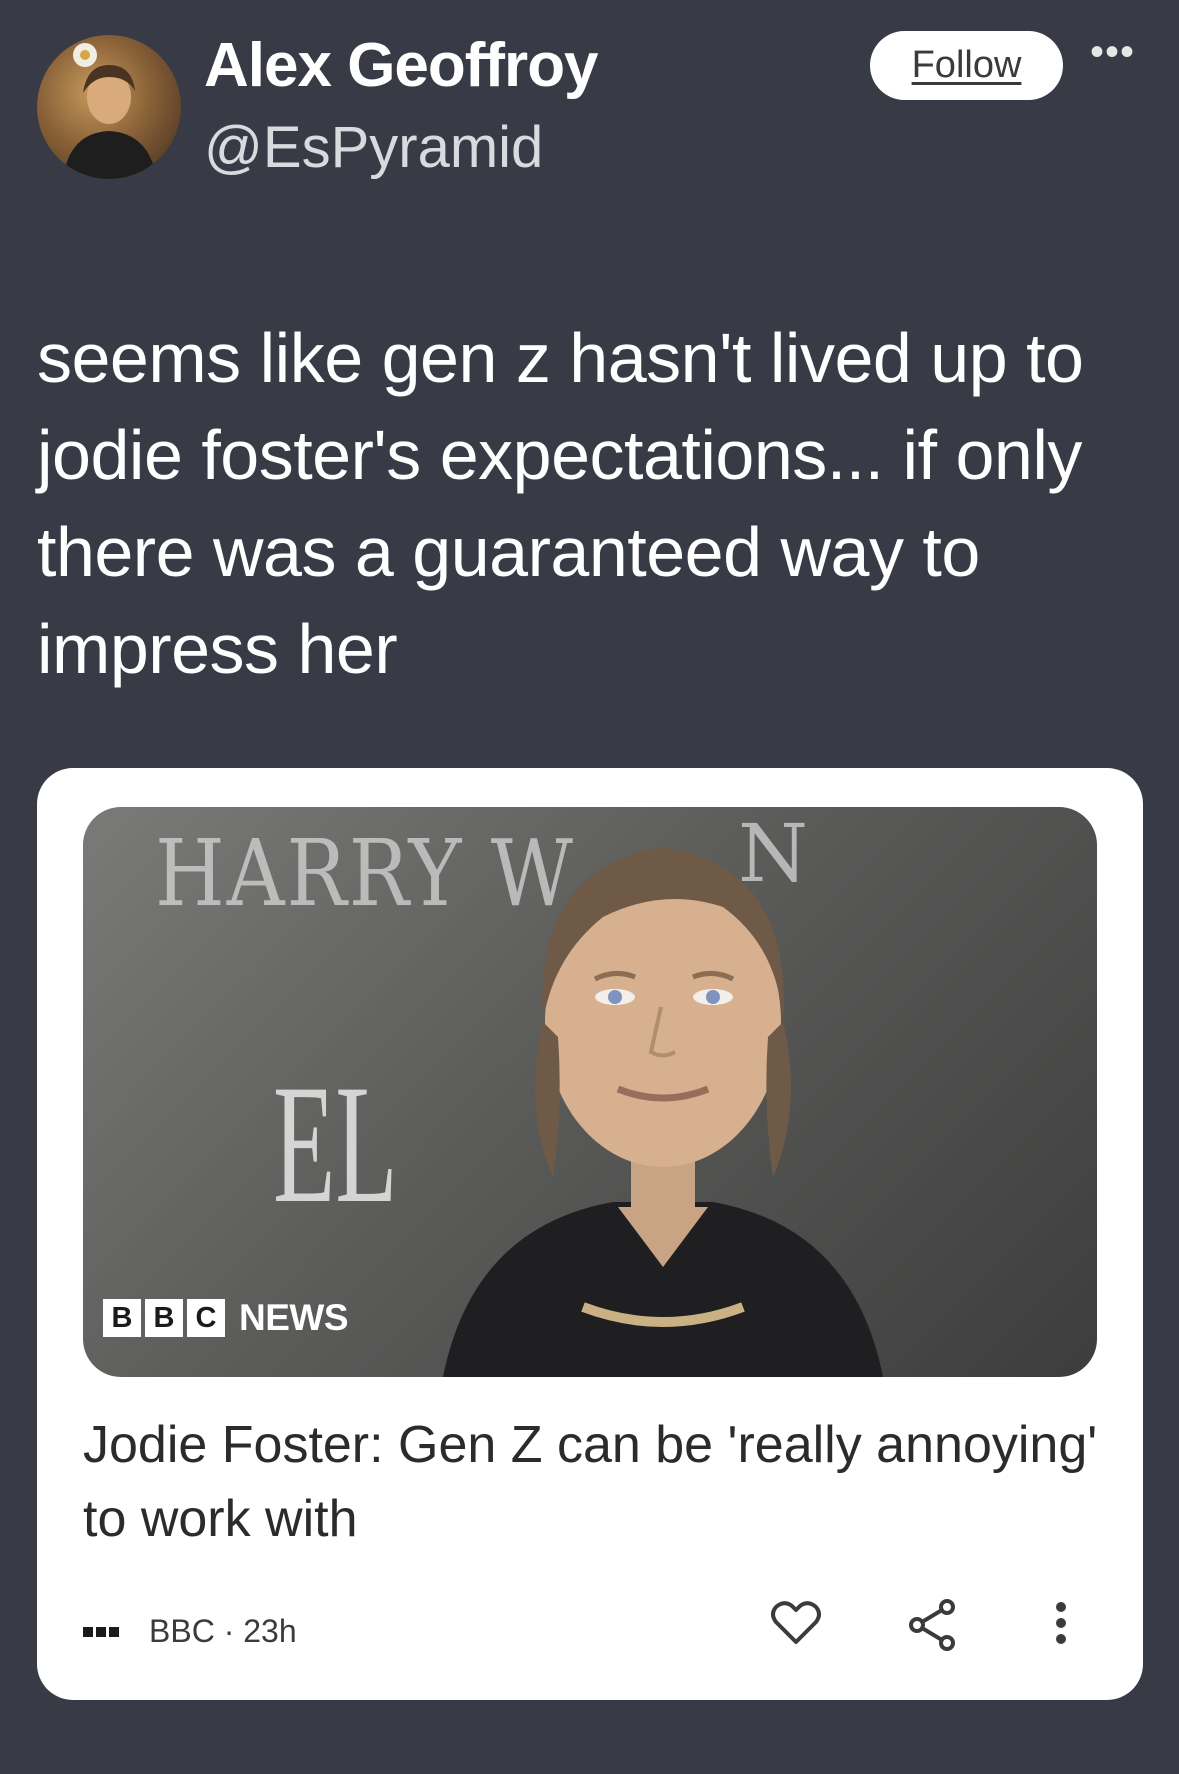  Describe the element at coordinates (1112, 52) in the screenshot. I see `more-options-icon: •••` at that location.